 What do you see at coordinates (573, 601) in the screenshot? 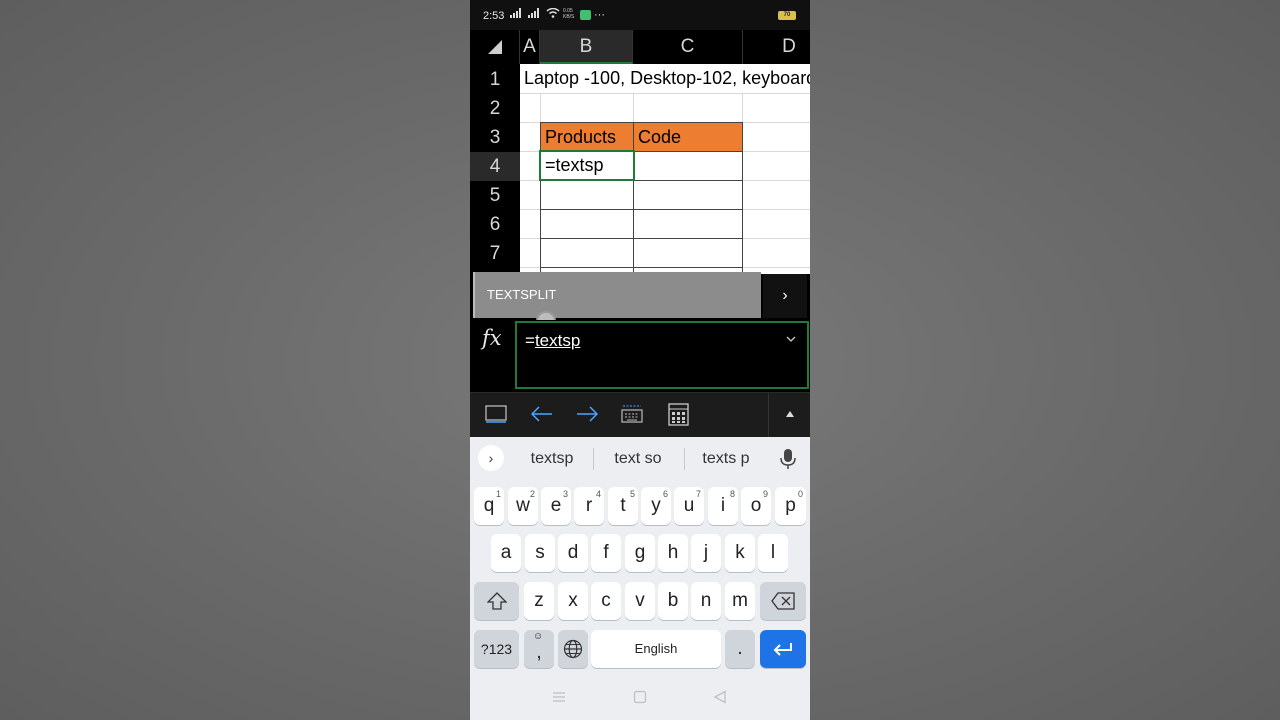
I see `key-x: x` at bounding box center [573, 601].